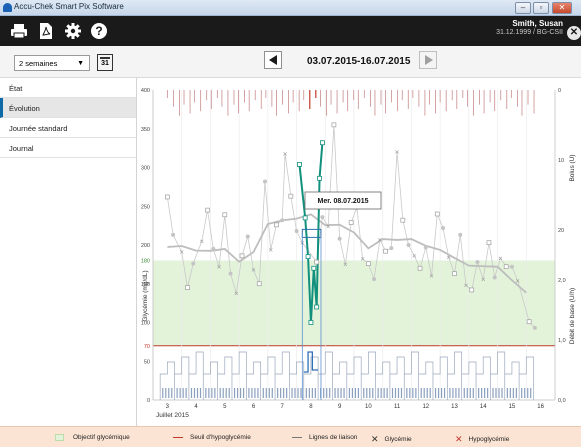  What do you see at coordinates (340, 407) in the screenshot?
I see `x-tick-label: 9` at bounding box center [340, 407].